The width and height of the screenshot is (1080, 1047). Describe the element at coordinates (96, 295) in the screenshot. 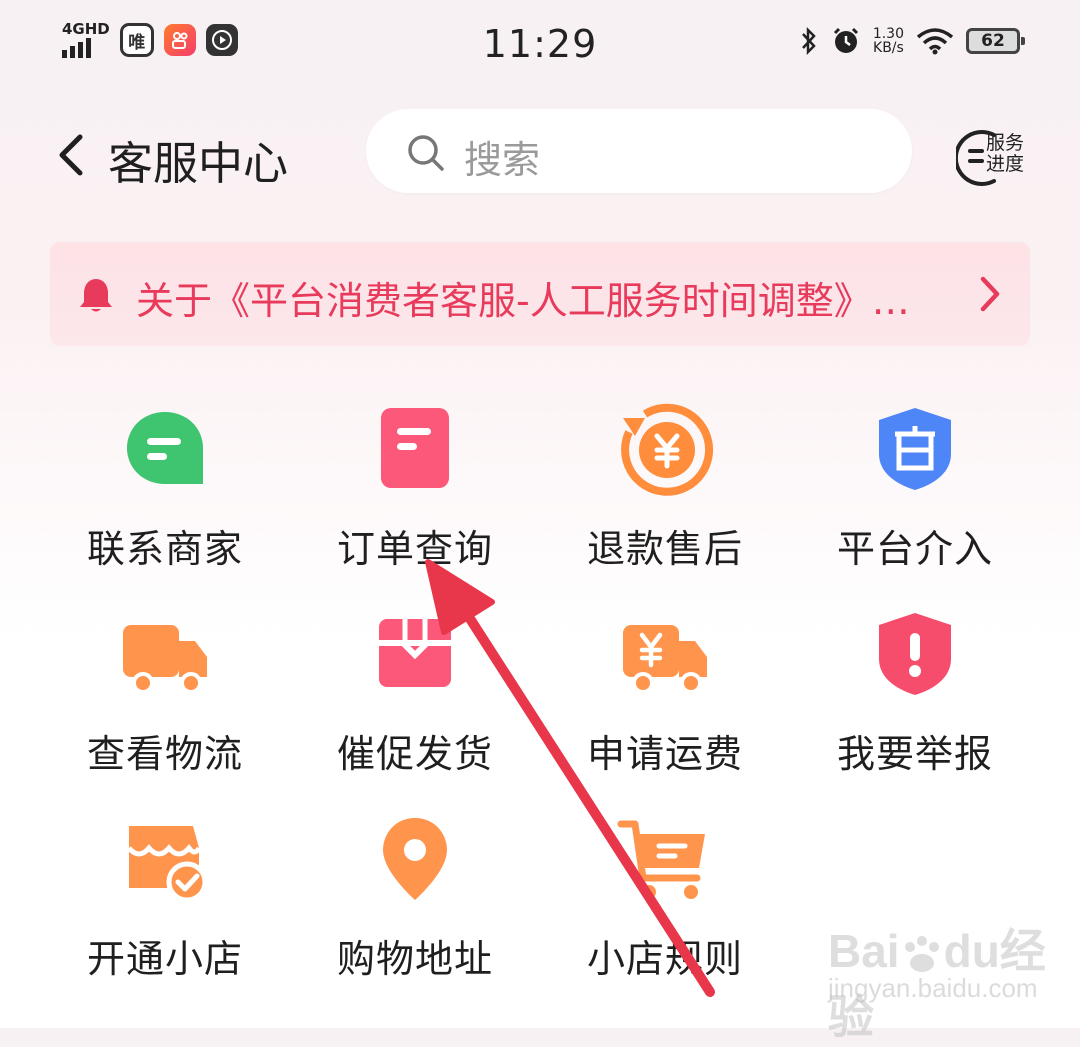

I see `bell-icon` at that location.